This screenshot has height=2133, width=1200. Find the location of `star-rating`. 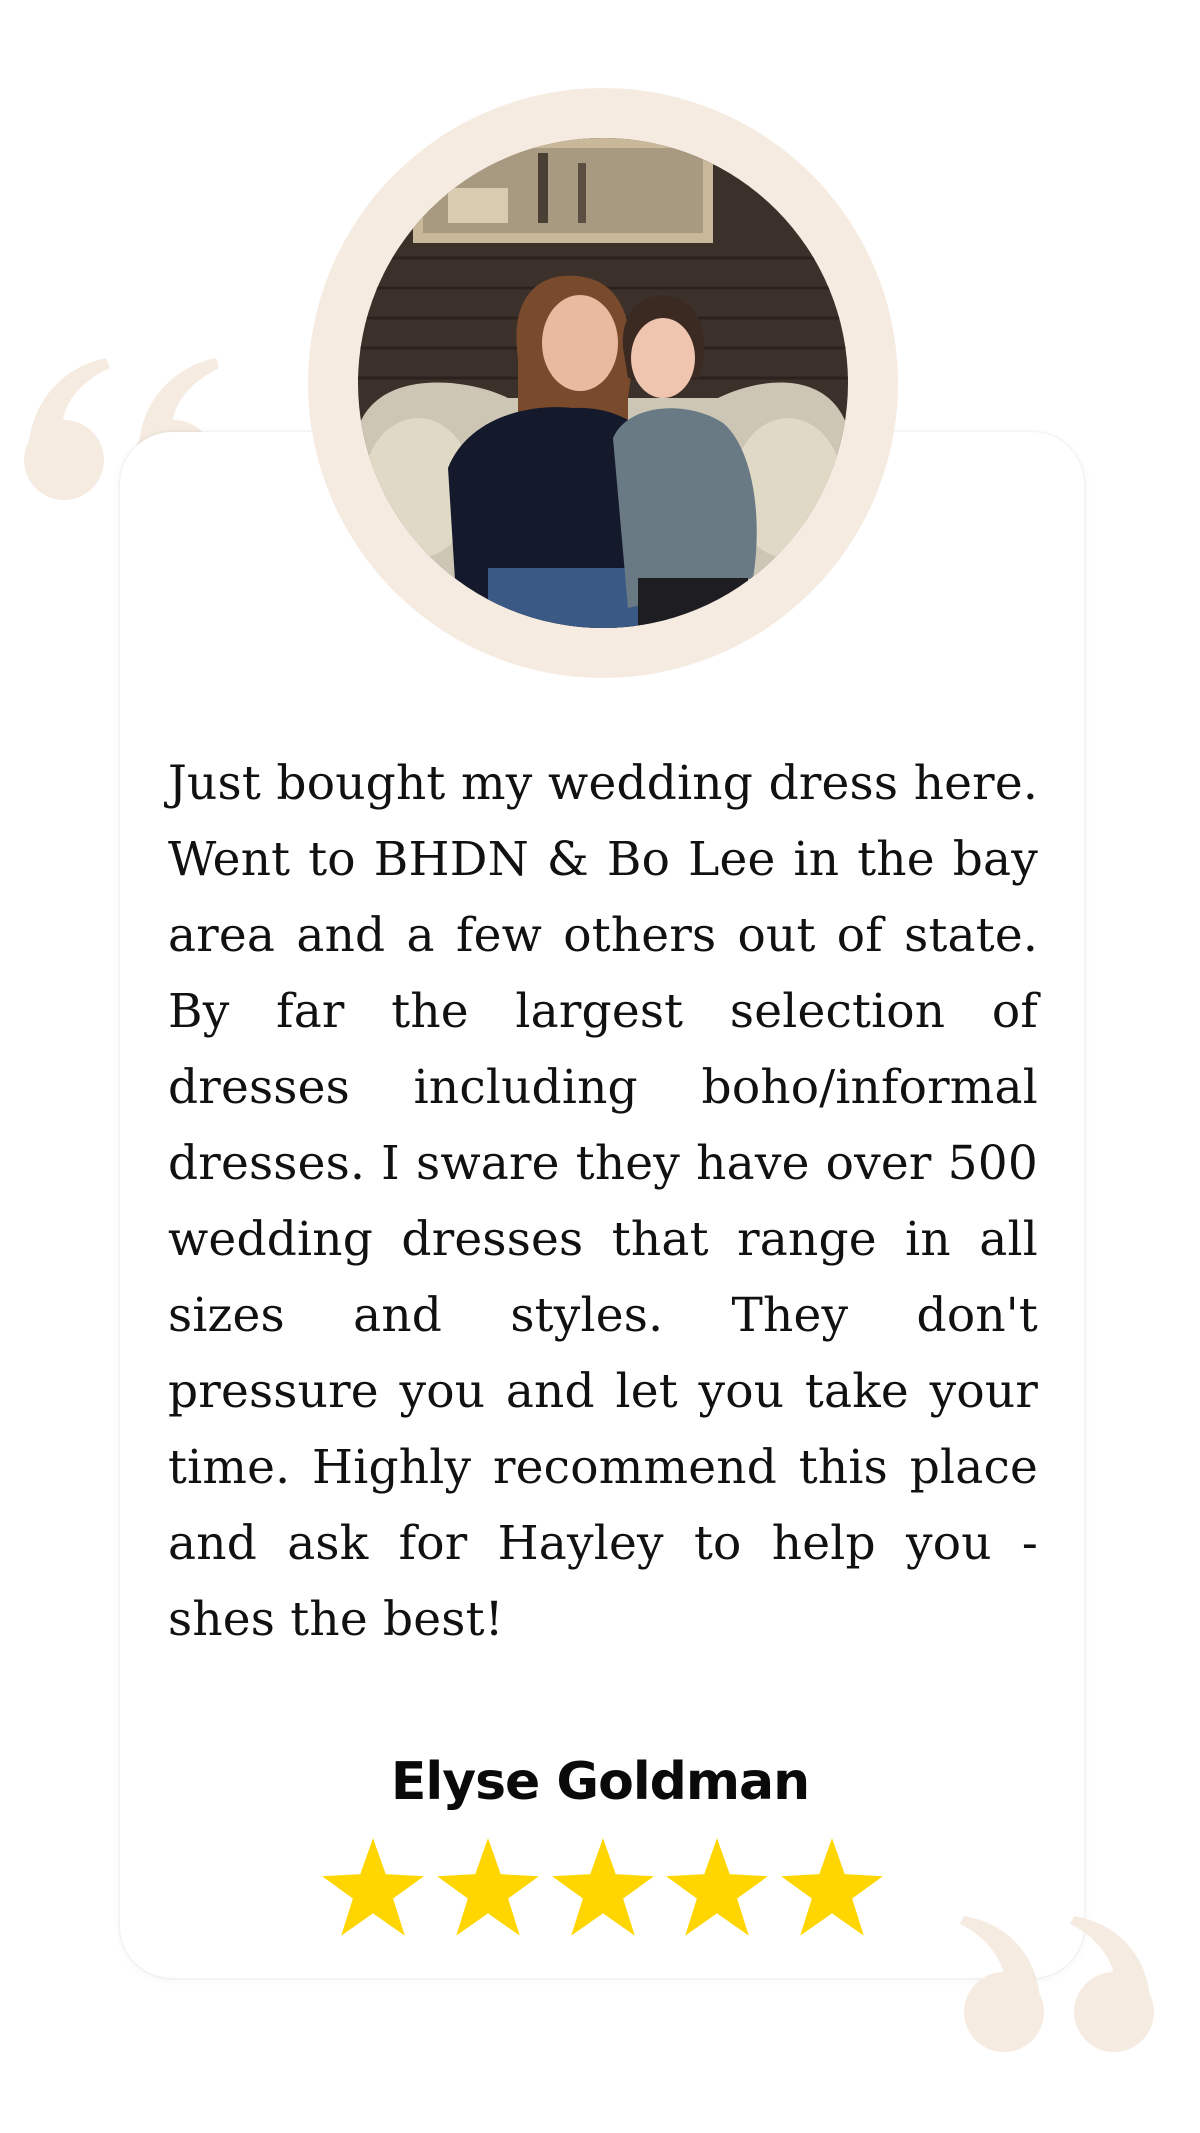

star-rating is located at coordinates (602, 1891).